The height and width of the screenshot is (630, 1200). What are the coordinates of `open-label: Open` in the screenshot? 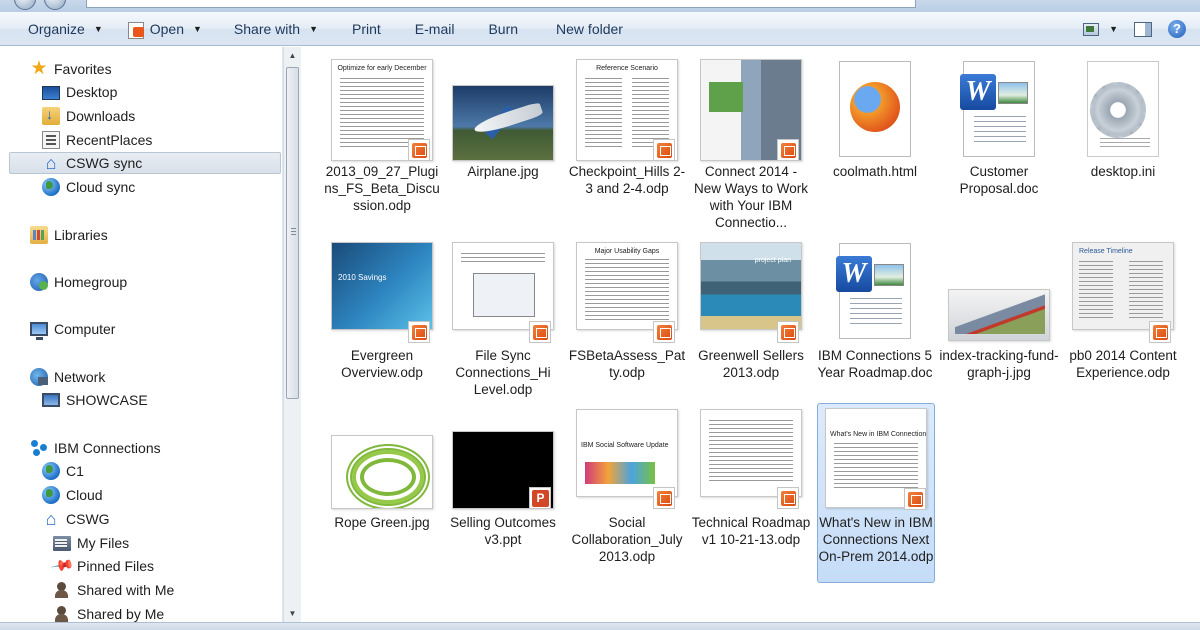 It's located at (166, 28).